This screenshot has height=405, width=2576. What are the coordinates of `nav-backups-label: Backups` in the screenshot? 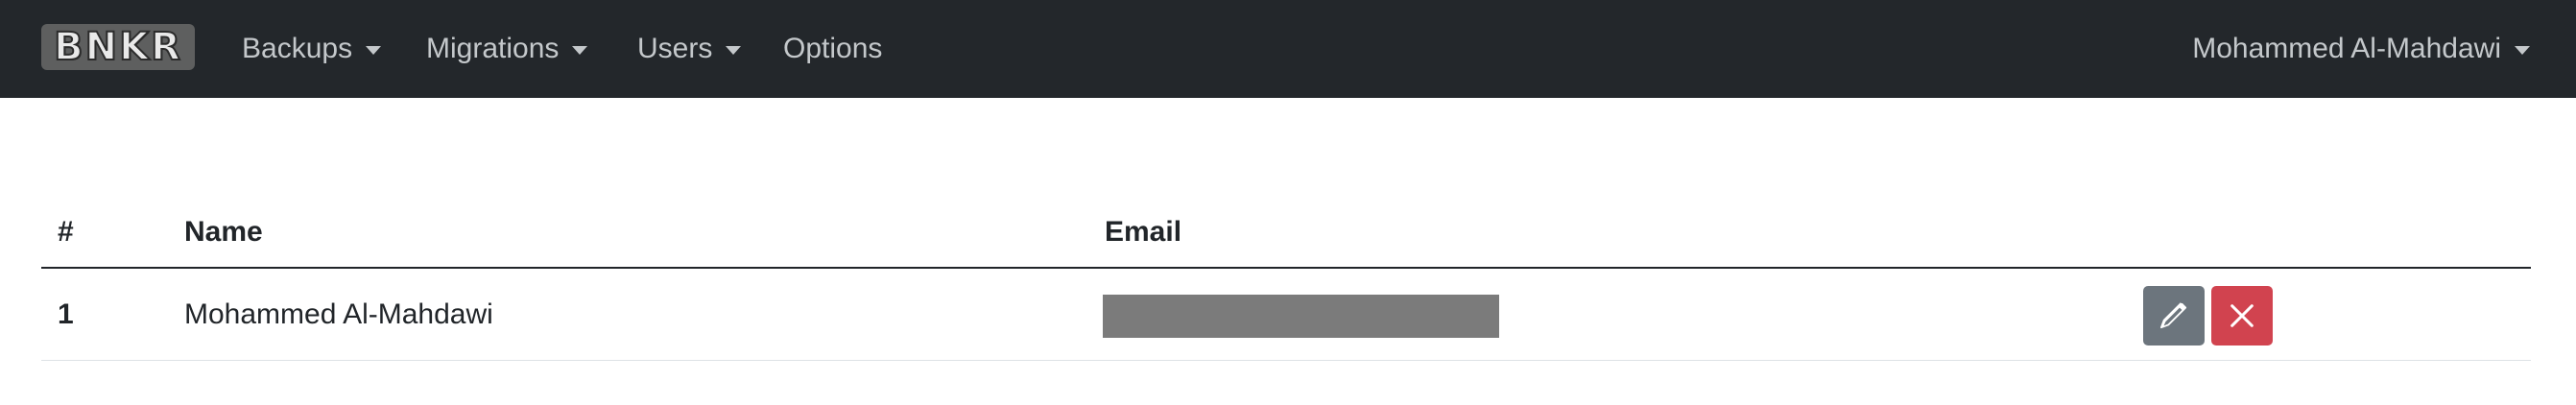 It's located at (297, 49).